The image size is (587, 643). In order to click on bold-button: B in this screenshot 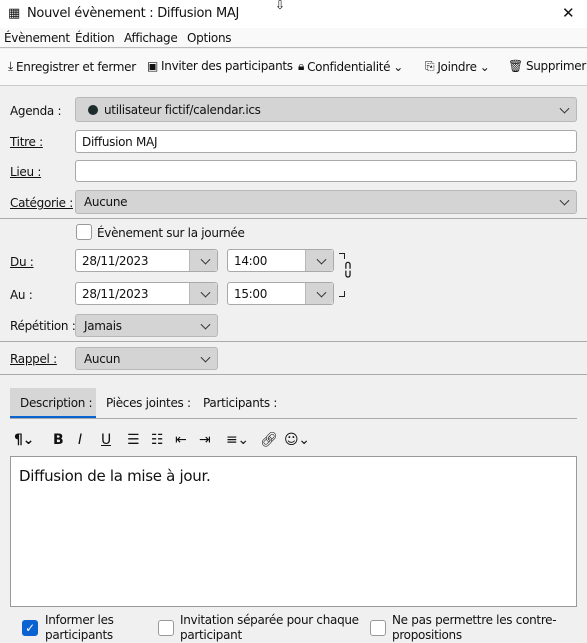, I will do `click(58, 440)`.